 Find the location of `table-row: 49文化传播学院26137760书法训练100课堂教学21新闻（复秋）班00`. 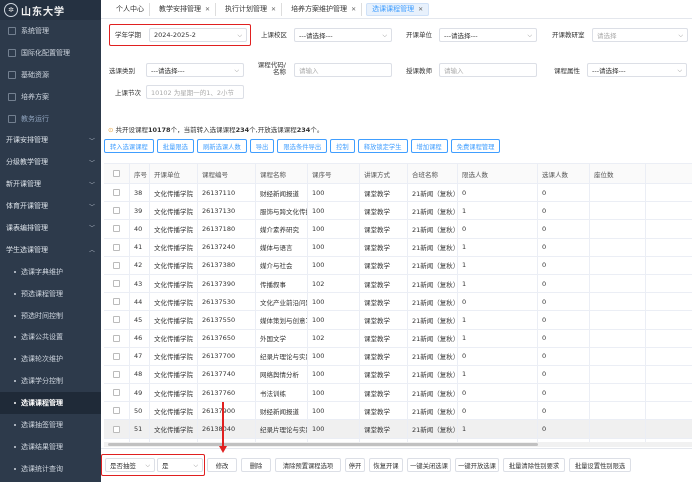

table-row: 49文化传播学院26137760书法训练100课堂教学21新闻（复秋）班00 is located at coordinates (398, 393).